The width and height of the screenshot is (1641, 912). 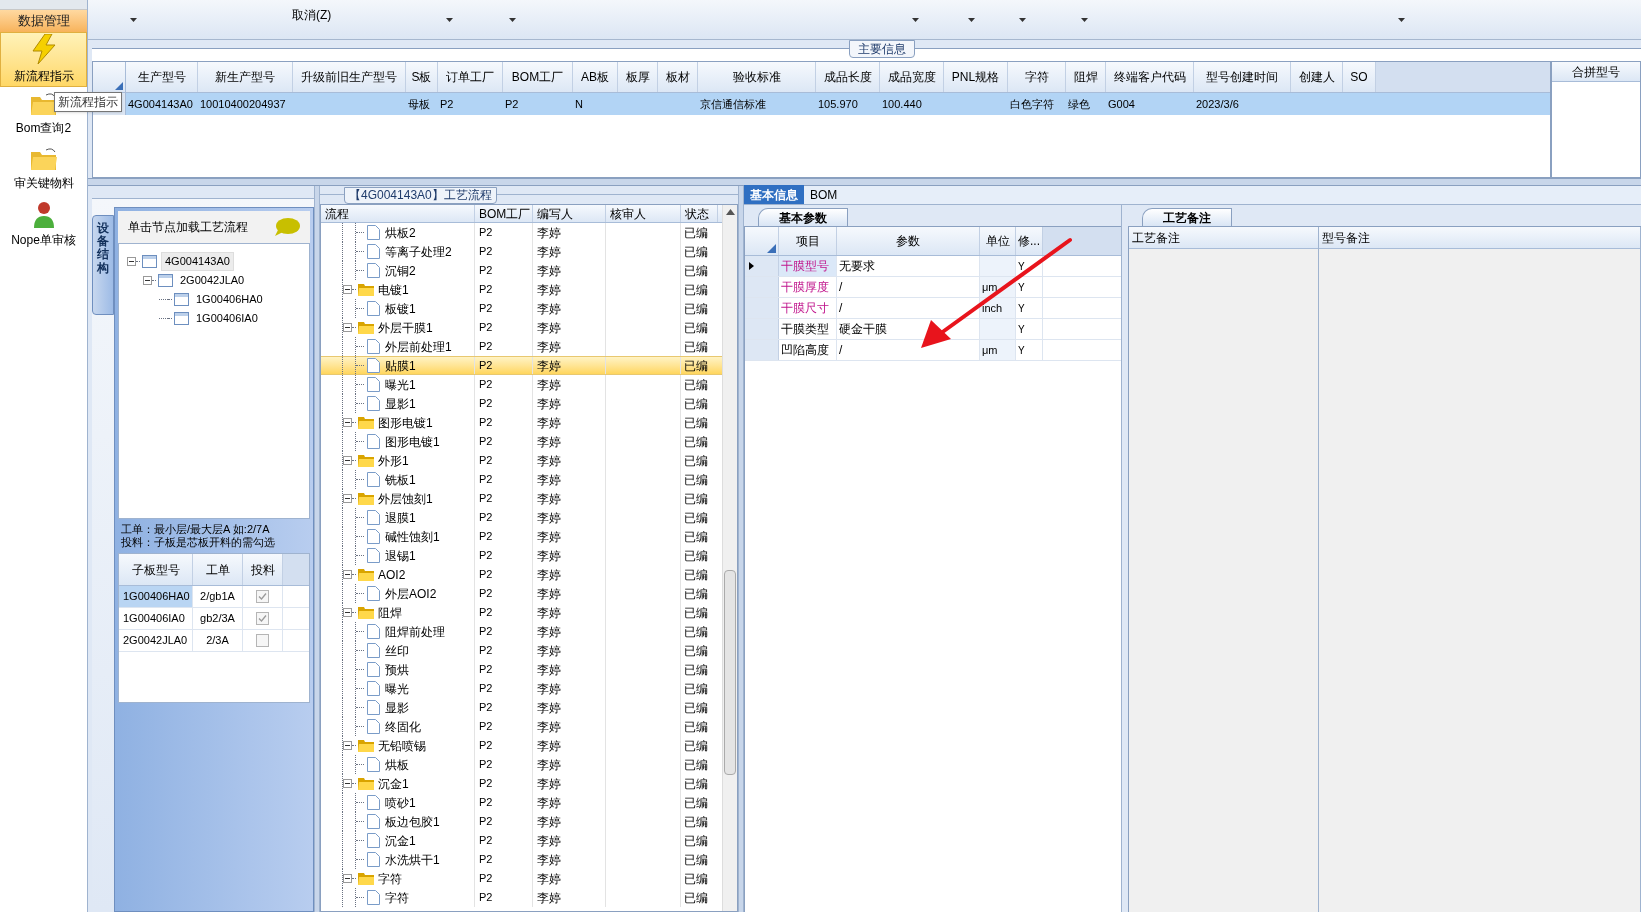 I want to click on tree-row: 外形1 P2 李婷 已编, so click(x=521, y=460).